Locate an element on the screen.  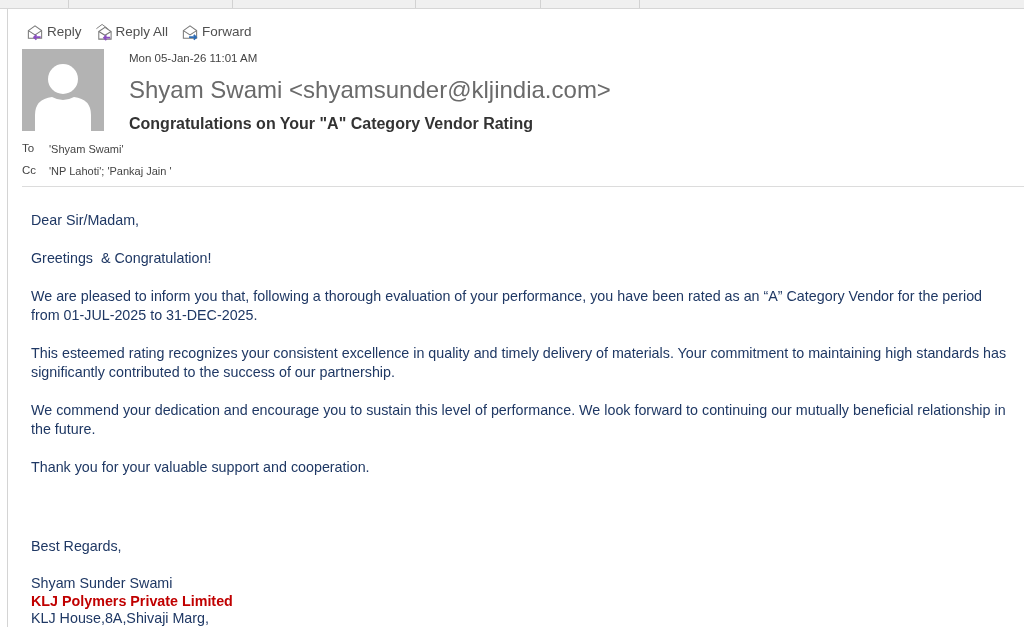
sender-name: Shyam Swami <shyamsunder@kljindia.com> is located at coordinates (370, 90).